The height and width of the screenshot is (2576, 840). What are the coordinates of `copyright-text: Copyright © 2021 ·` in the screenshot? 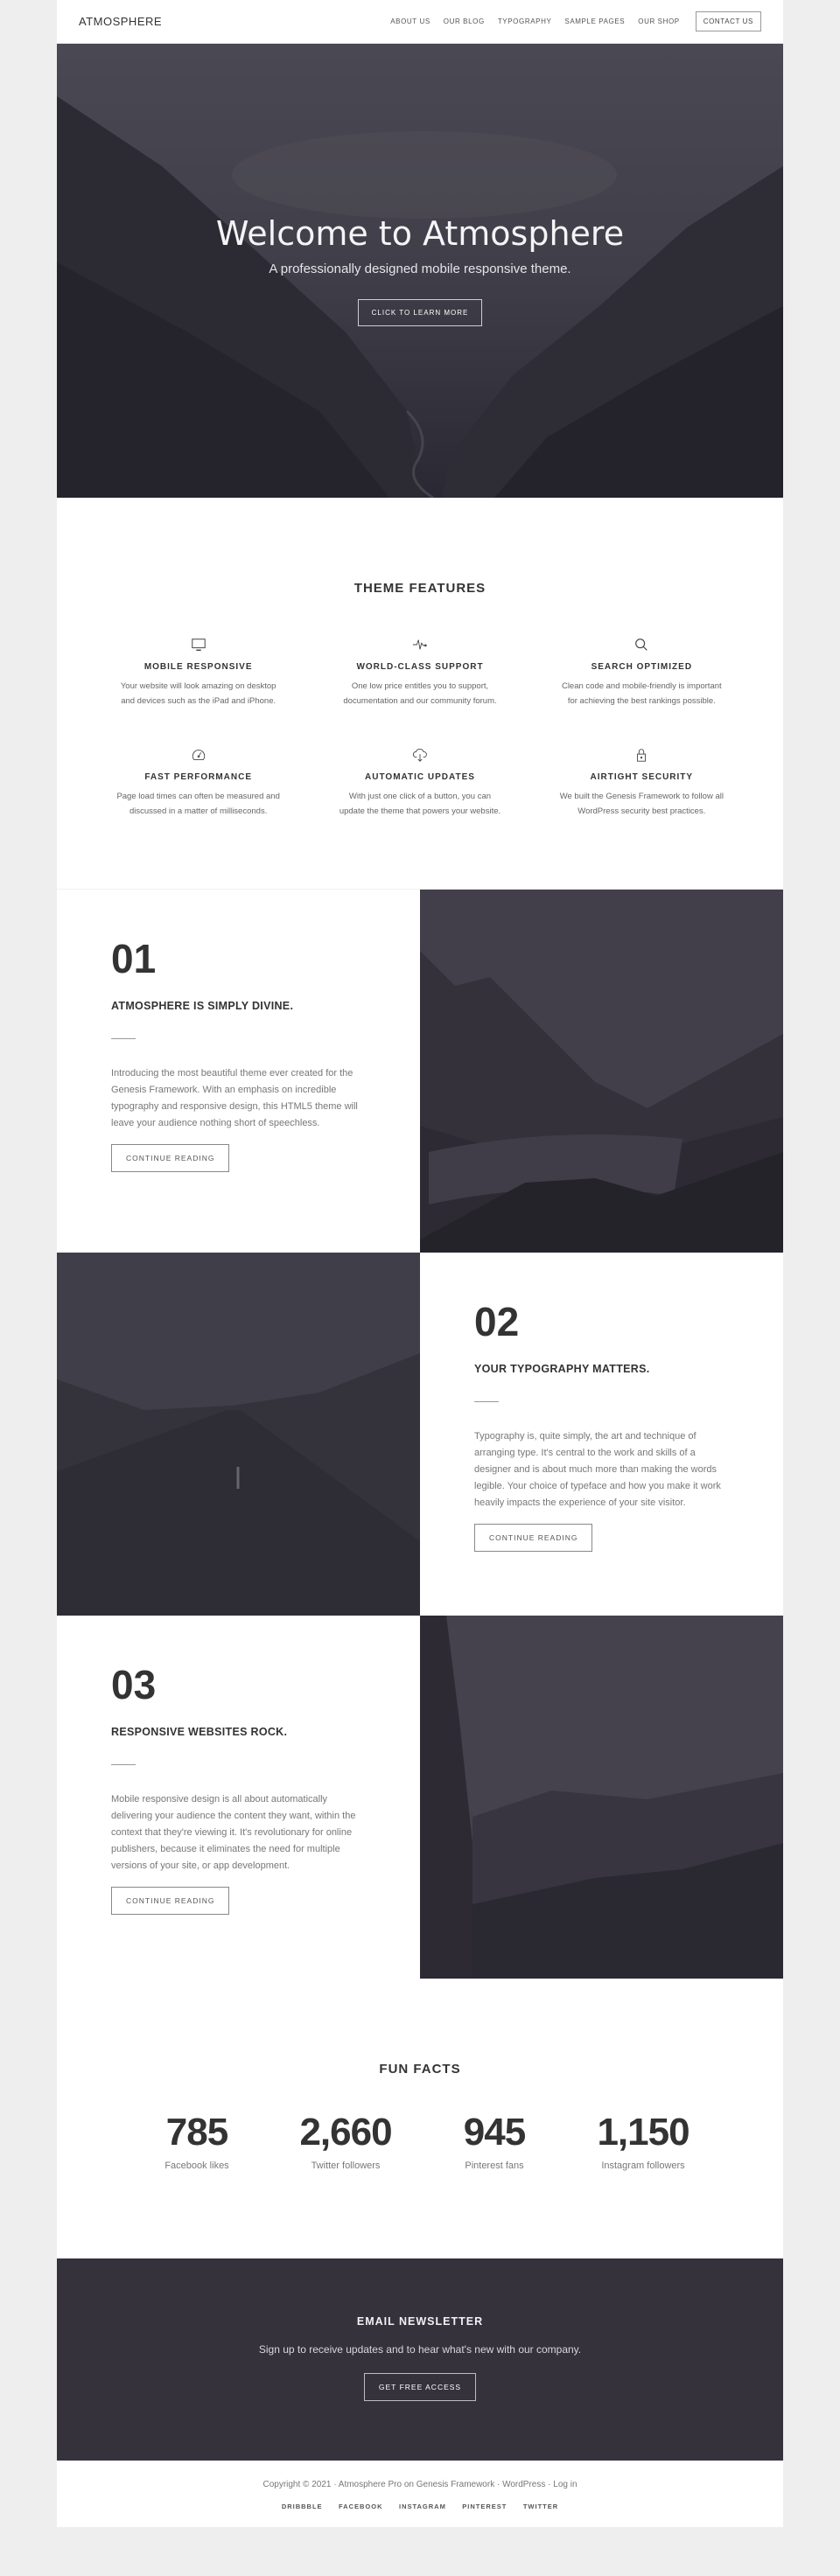 It's located at (300, 2484).